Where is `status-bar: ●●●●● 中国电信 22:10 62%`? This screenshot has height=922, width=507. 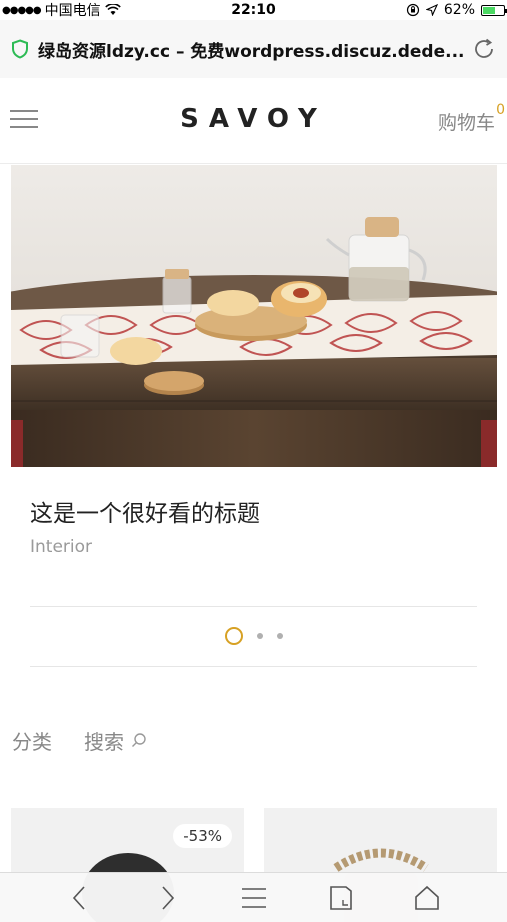
status-bar: ●●●●● 中国电信 22:10 62% is located at coordinates (253, 10).